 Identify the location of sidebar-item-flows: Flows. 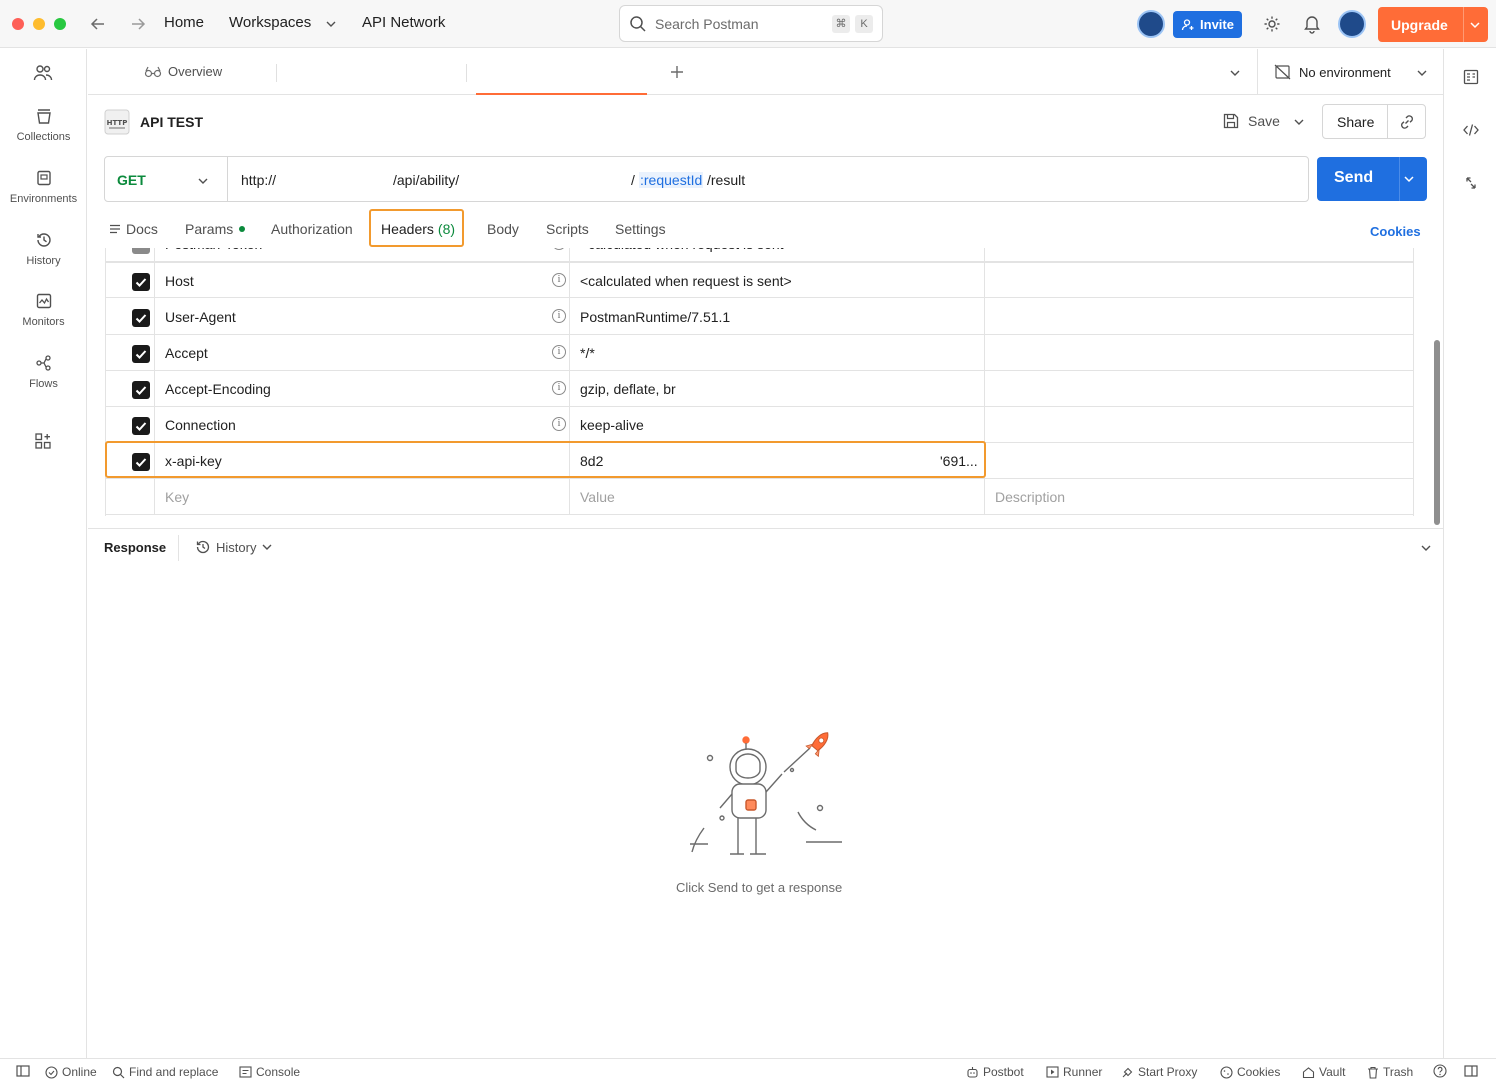
(43, 372).